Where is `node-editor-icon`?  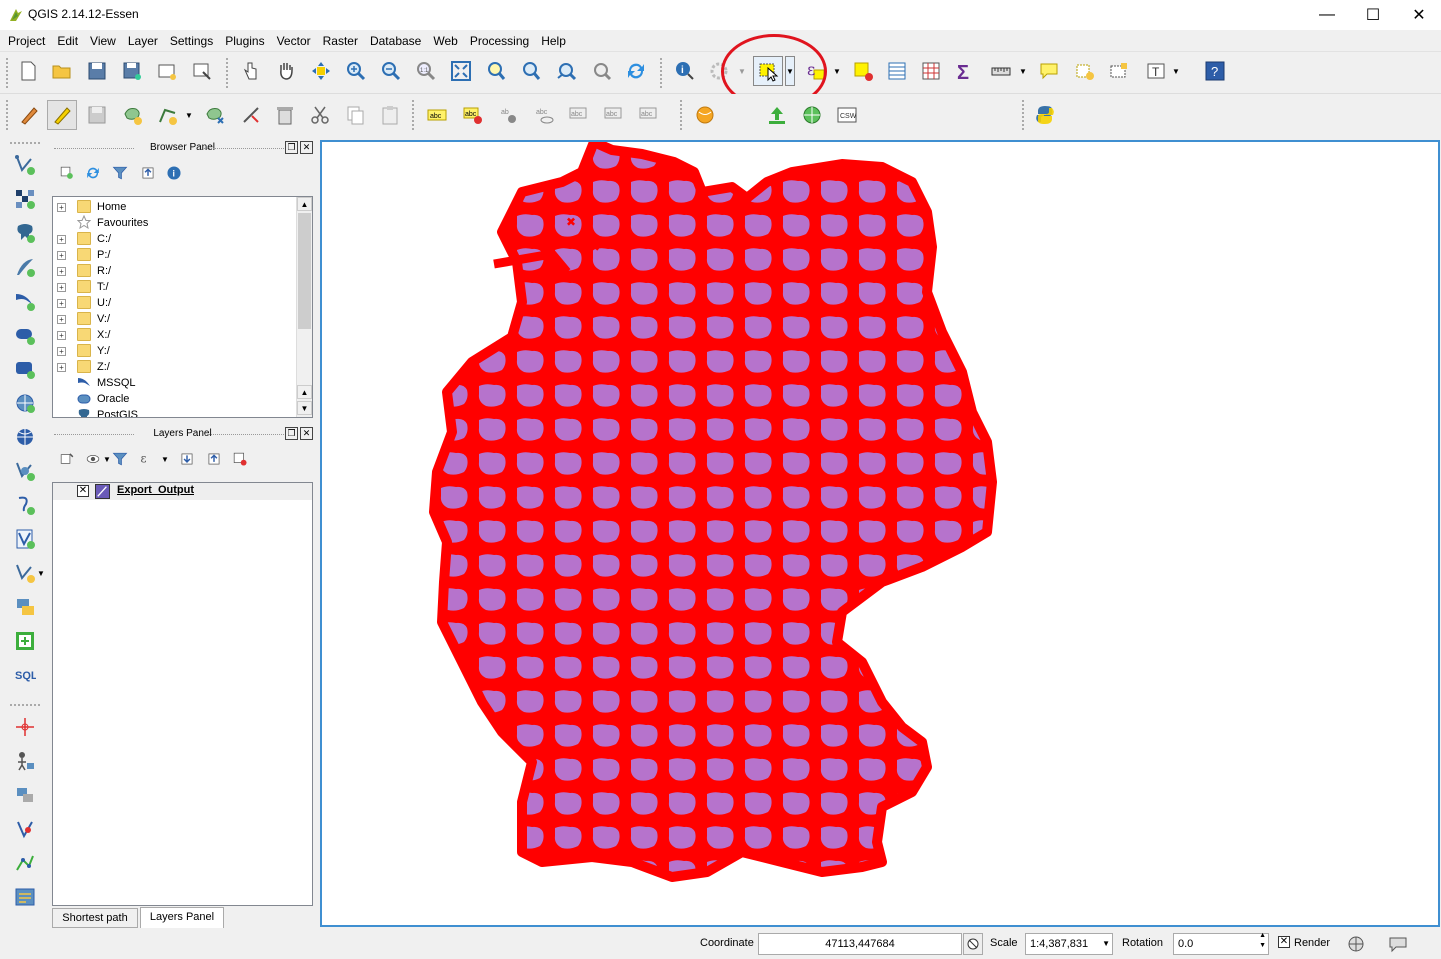 node-editor-icon is located at coordinates (251, 115).